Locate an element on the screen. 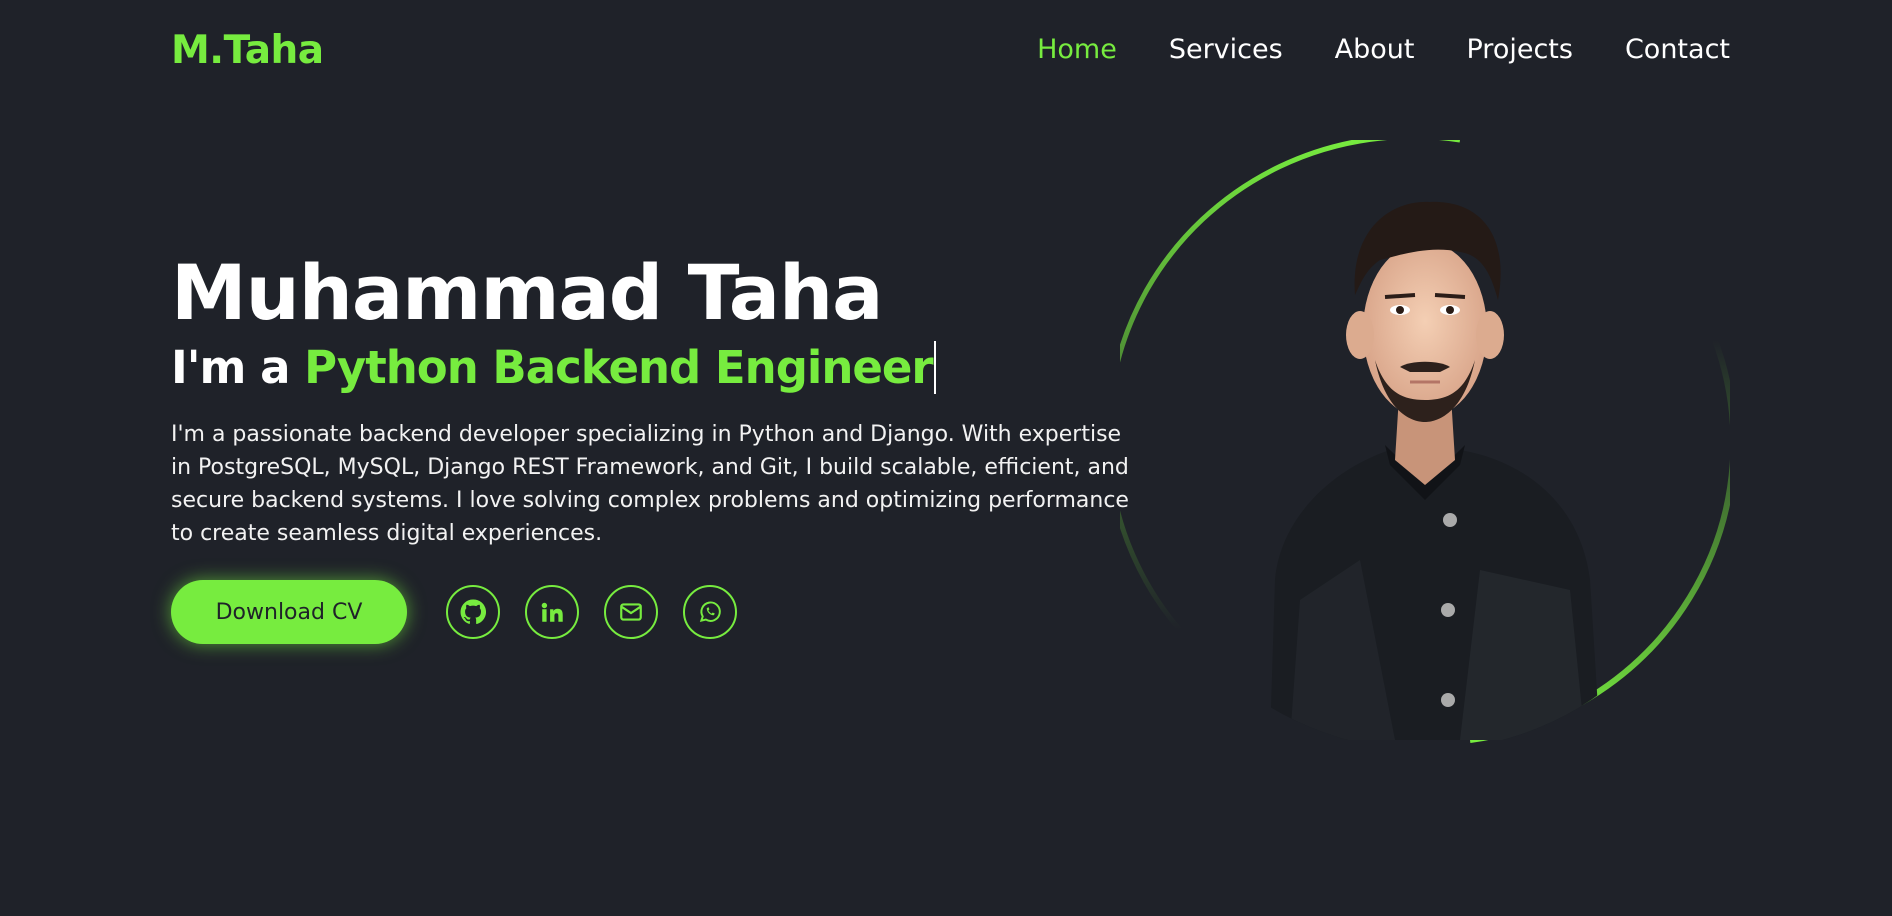 The image size is (1892, 916). github-icon is located at coordinates (473, 611).